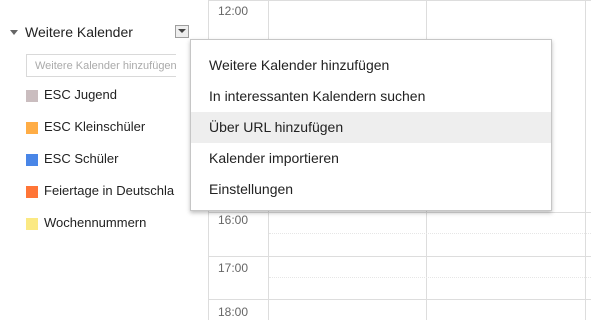 The image size is (591, 320). I want to click on calendar-name: ESC Kleinschüler, so click(95, 126).